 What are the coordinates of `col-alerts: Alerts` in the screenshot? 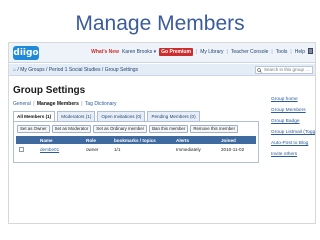 It's located at (182, 140).